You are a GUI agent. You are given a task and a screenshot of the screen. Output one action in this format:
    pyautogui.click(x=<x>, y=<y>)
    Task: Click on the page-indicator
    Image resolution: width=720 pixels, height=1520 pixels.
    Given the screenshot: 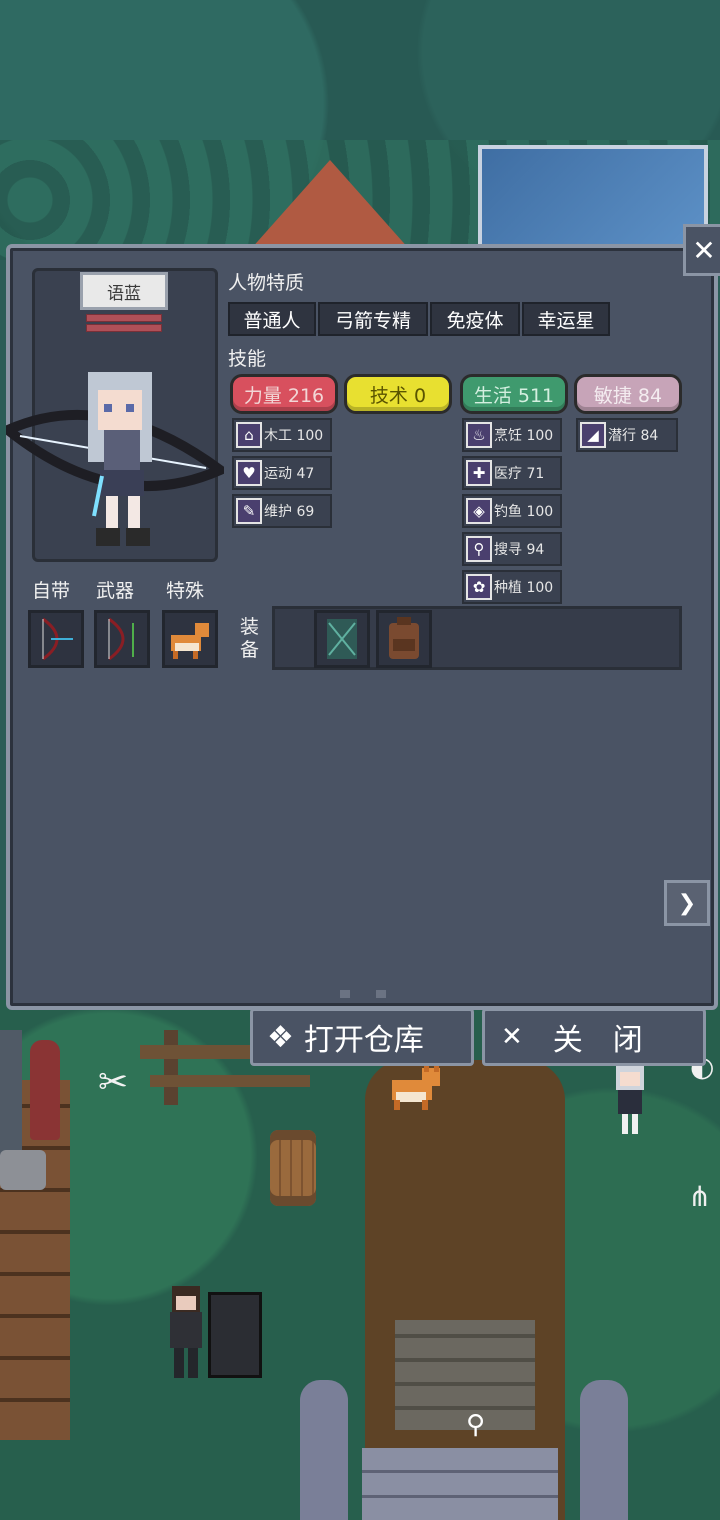 What is the action you would take?
    pyautogui.click(x=363, y=994)
    